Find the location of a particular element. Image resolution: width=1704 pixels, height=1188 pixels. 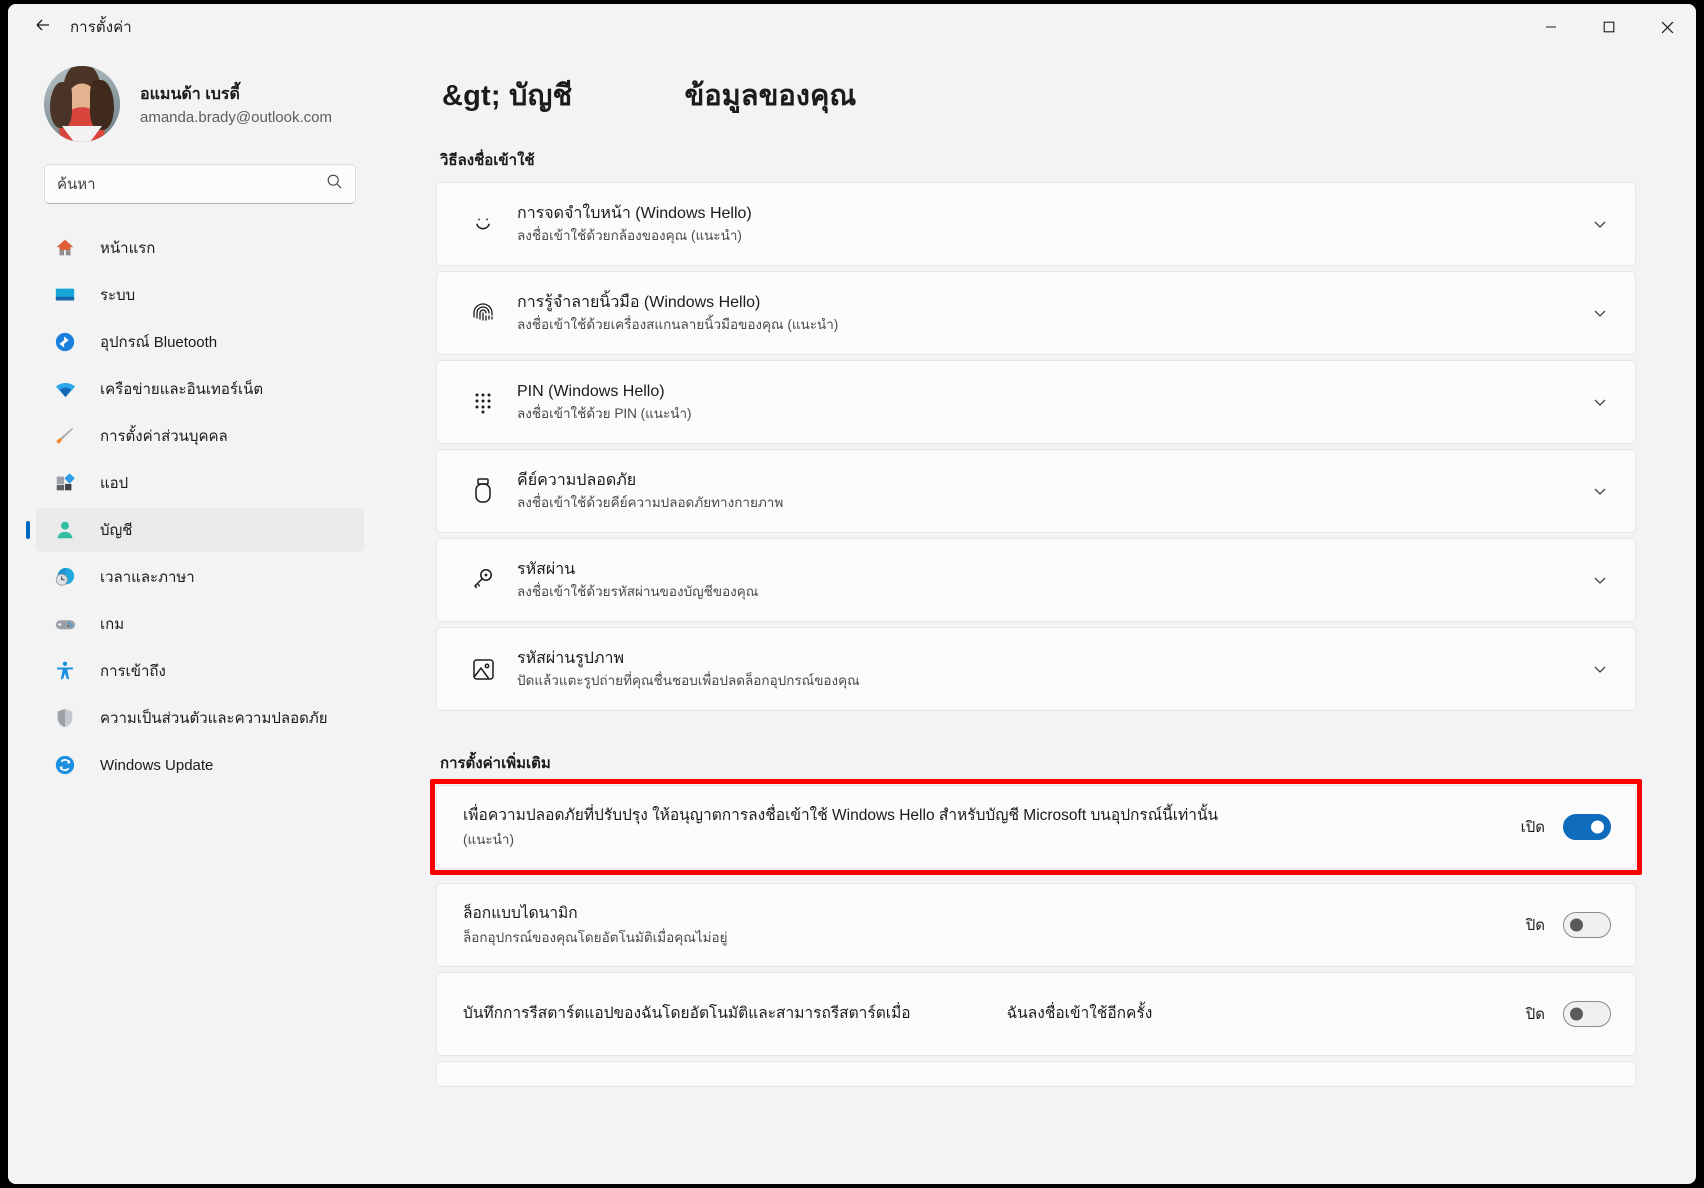

gaming-controller-icon is located at coordinates (65, 624).